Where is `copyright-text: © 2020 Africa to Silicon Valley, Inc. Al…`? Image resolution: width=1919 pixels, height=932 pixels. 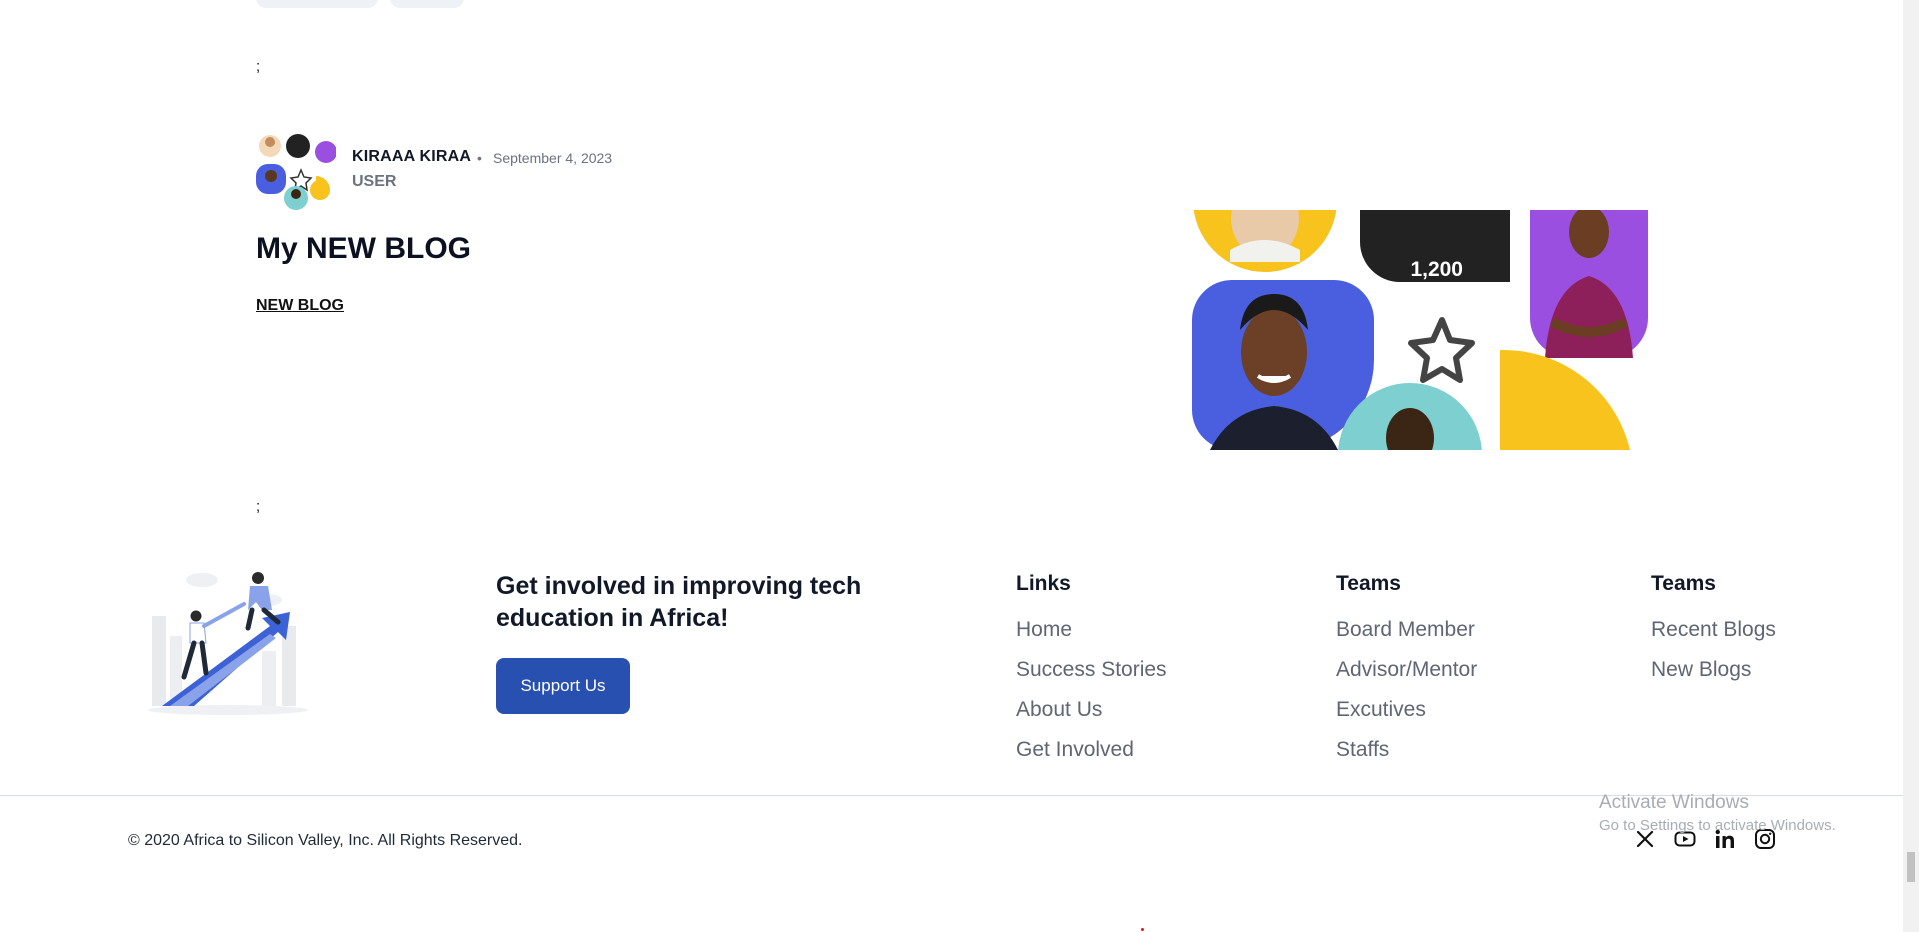 copyright-text: © 2020 Africa to Silicon Valley, Inc. Al… is located at coordinates (325, 840).